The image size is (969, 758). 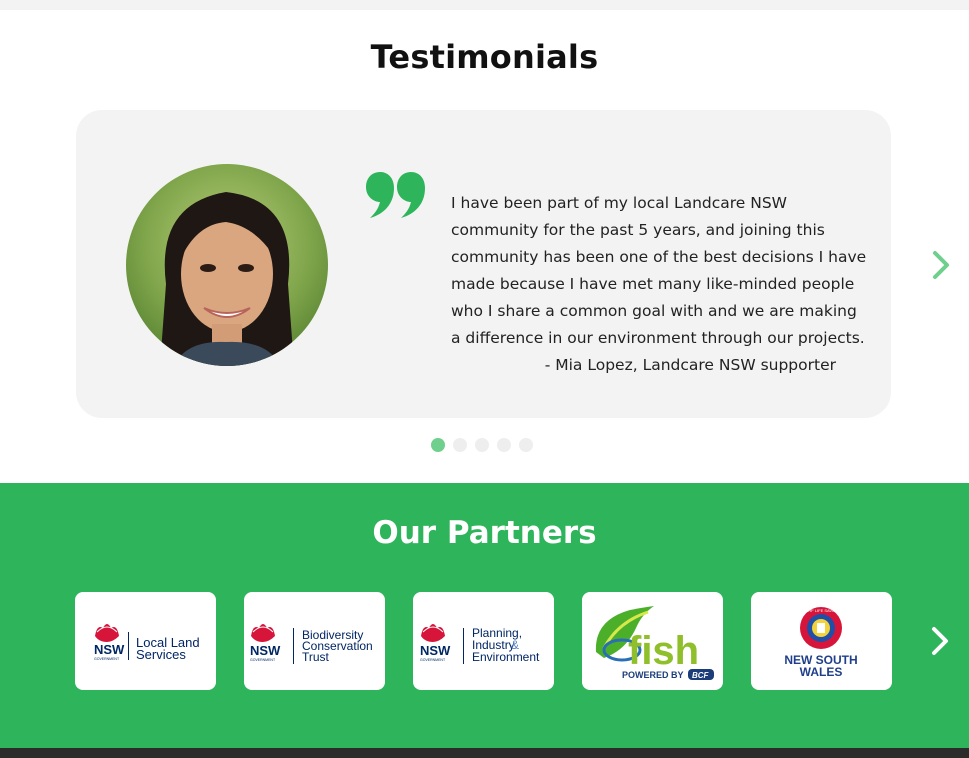 What do you see at coordinates (395, 195) in the screenshot?
I see `quote-icon` at bounding box center [395, 195].